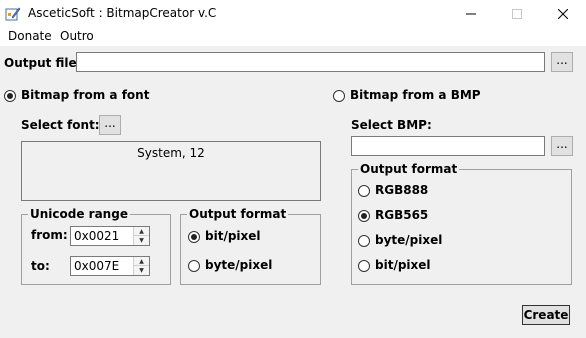 The width and height of the screenshot is (586, 338). Describe the element at coordinates (409, 169) in the screenshot. I see `bmp-output-format-title: Output format` at that location.